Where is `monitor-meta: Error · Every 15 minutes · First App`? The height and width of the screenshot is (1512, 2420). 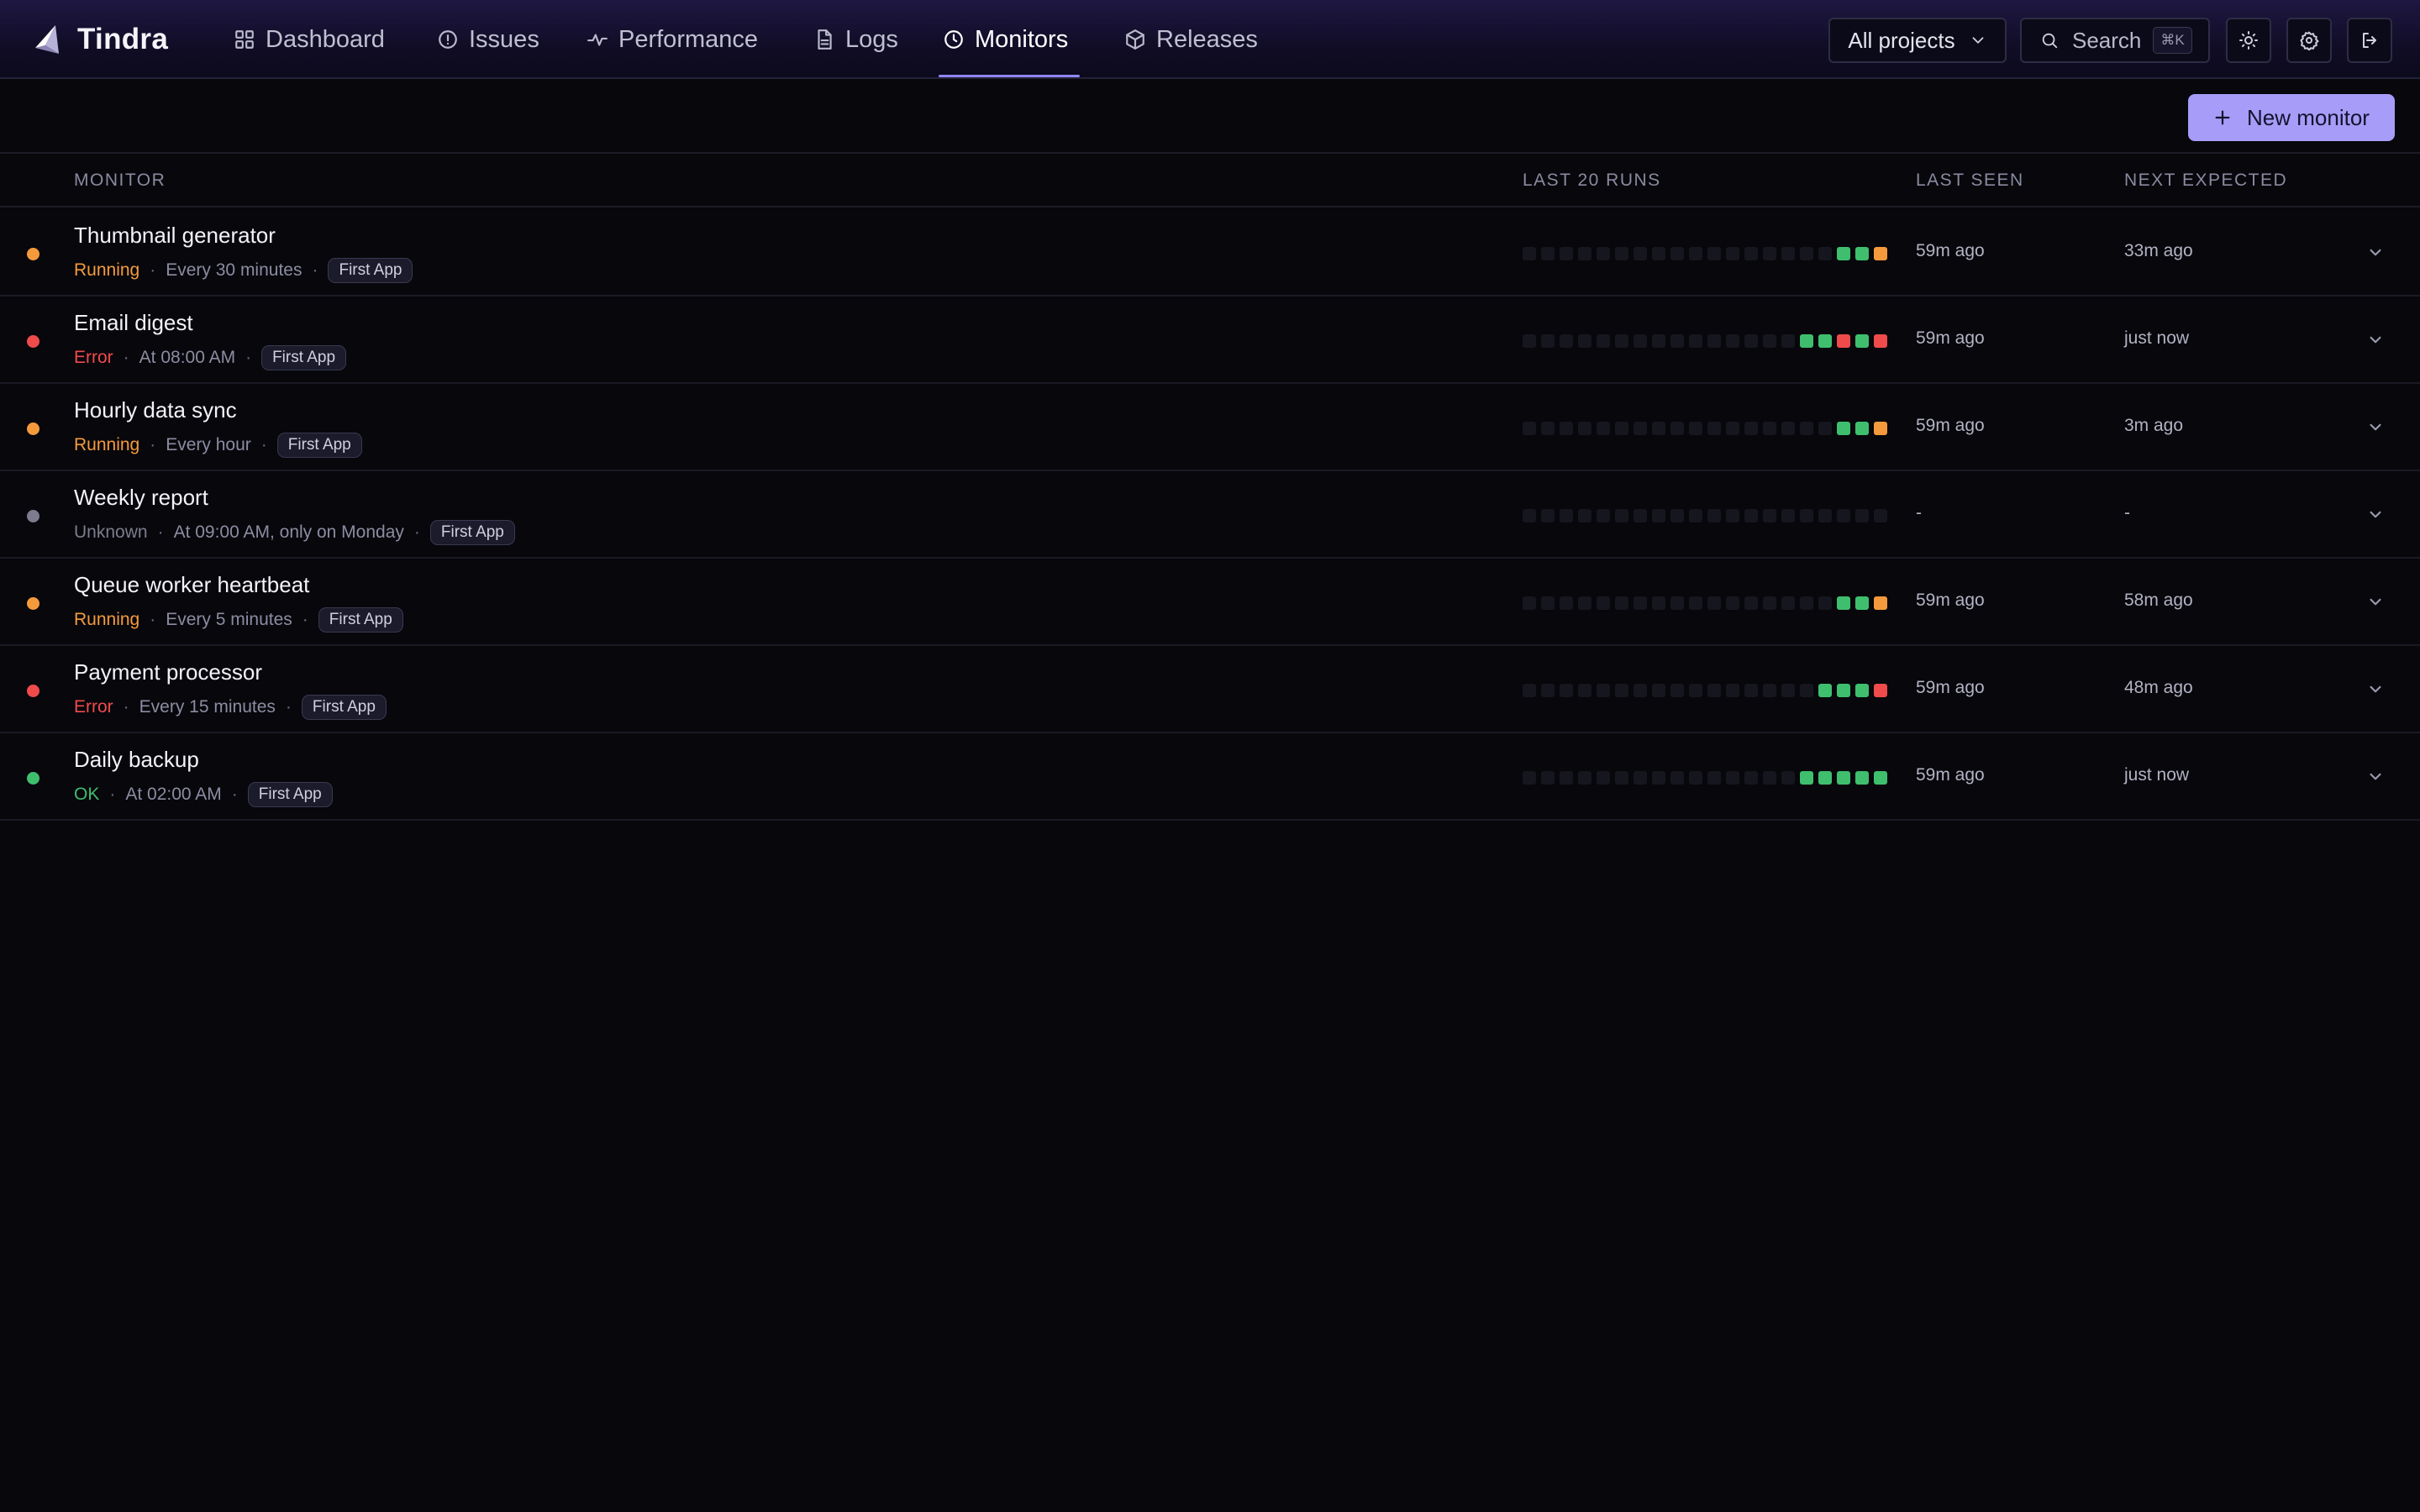 monitor-meta: Error · Every 15 minutes · First App is located at coordinates (231, 707).